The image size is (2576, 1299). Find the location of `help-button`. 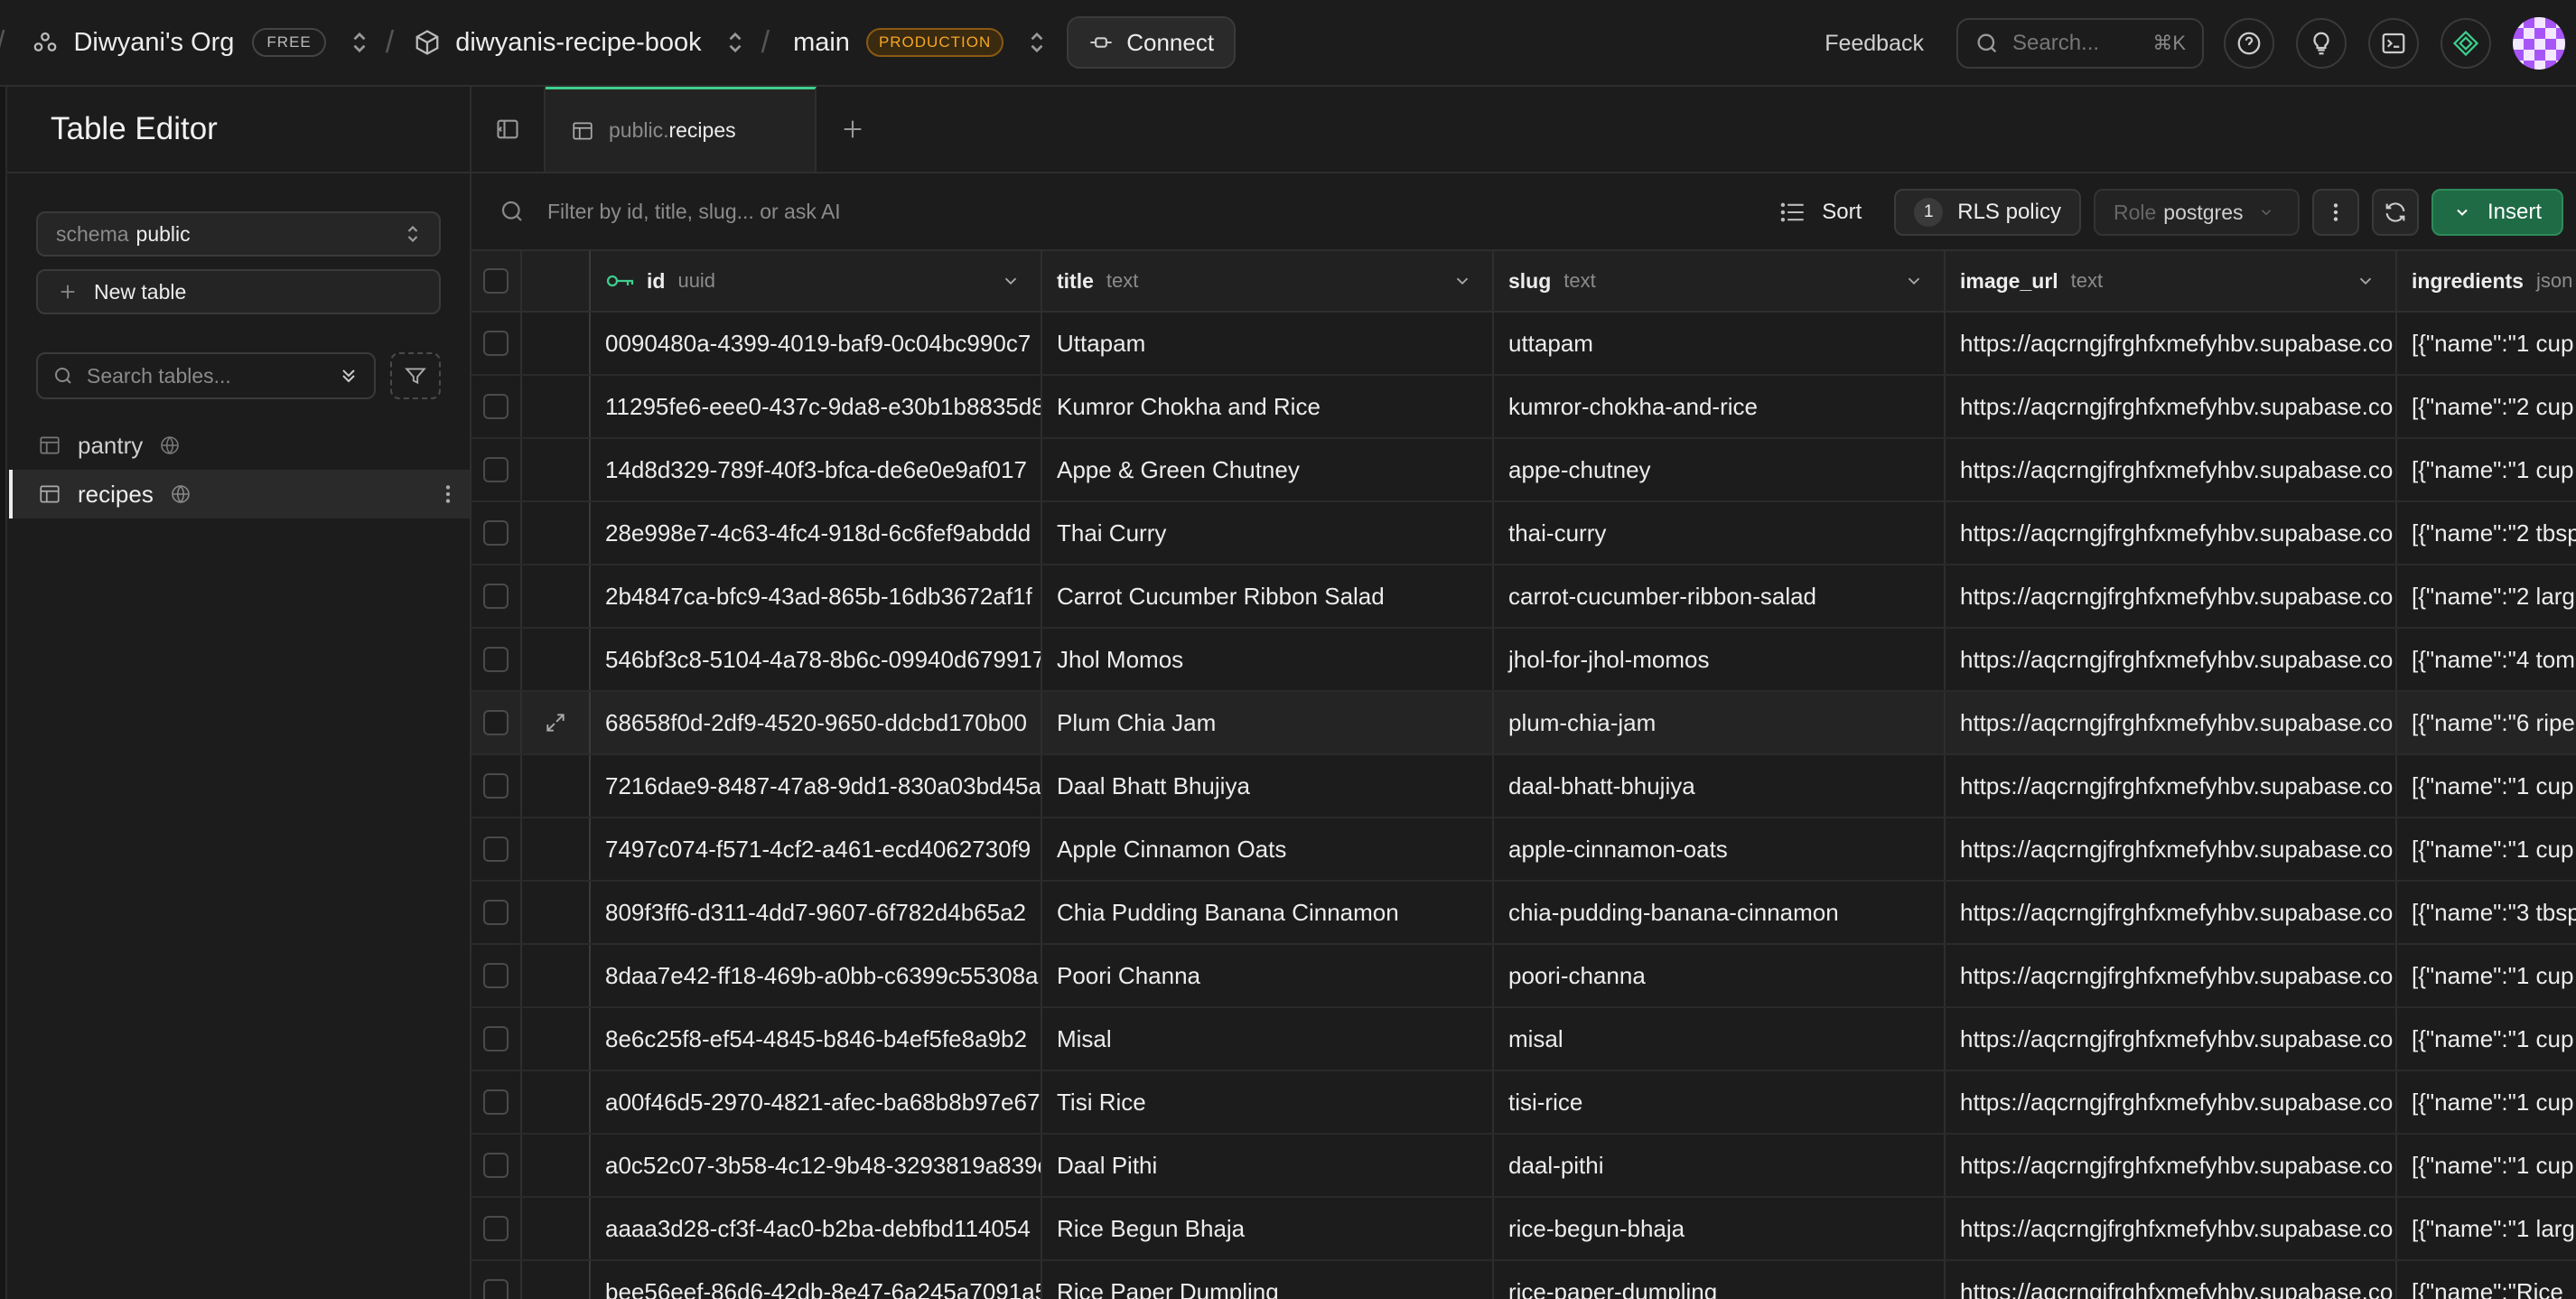

help-button is located at coordinates (2249, 43).